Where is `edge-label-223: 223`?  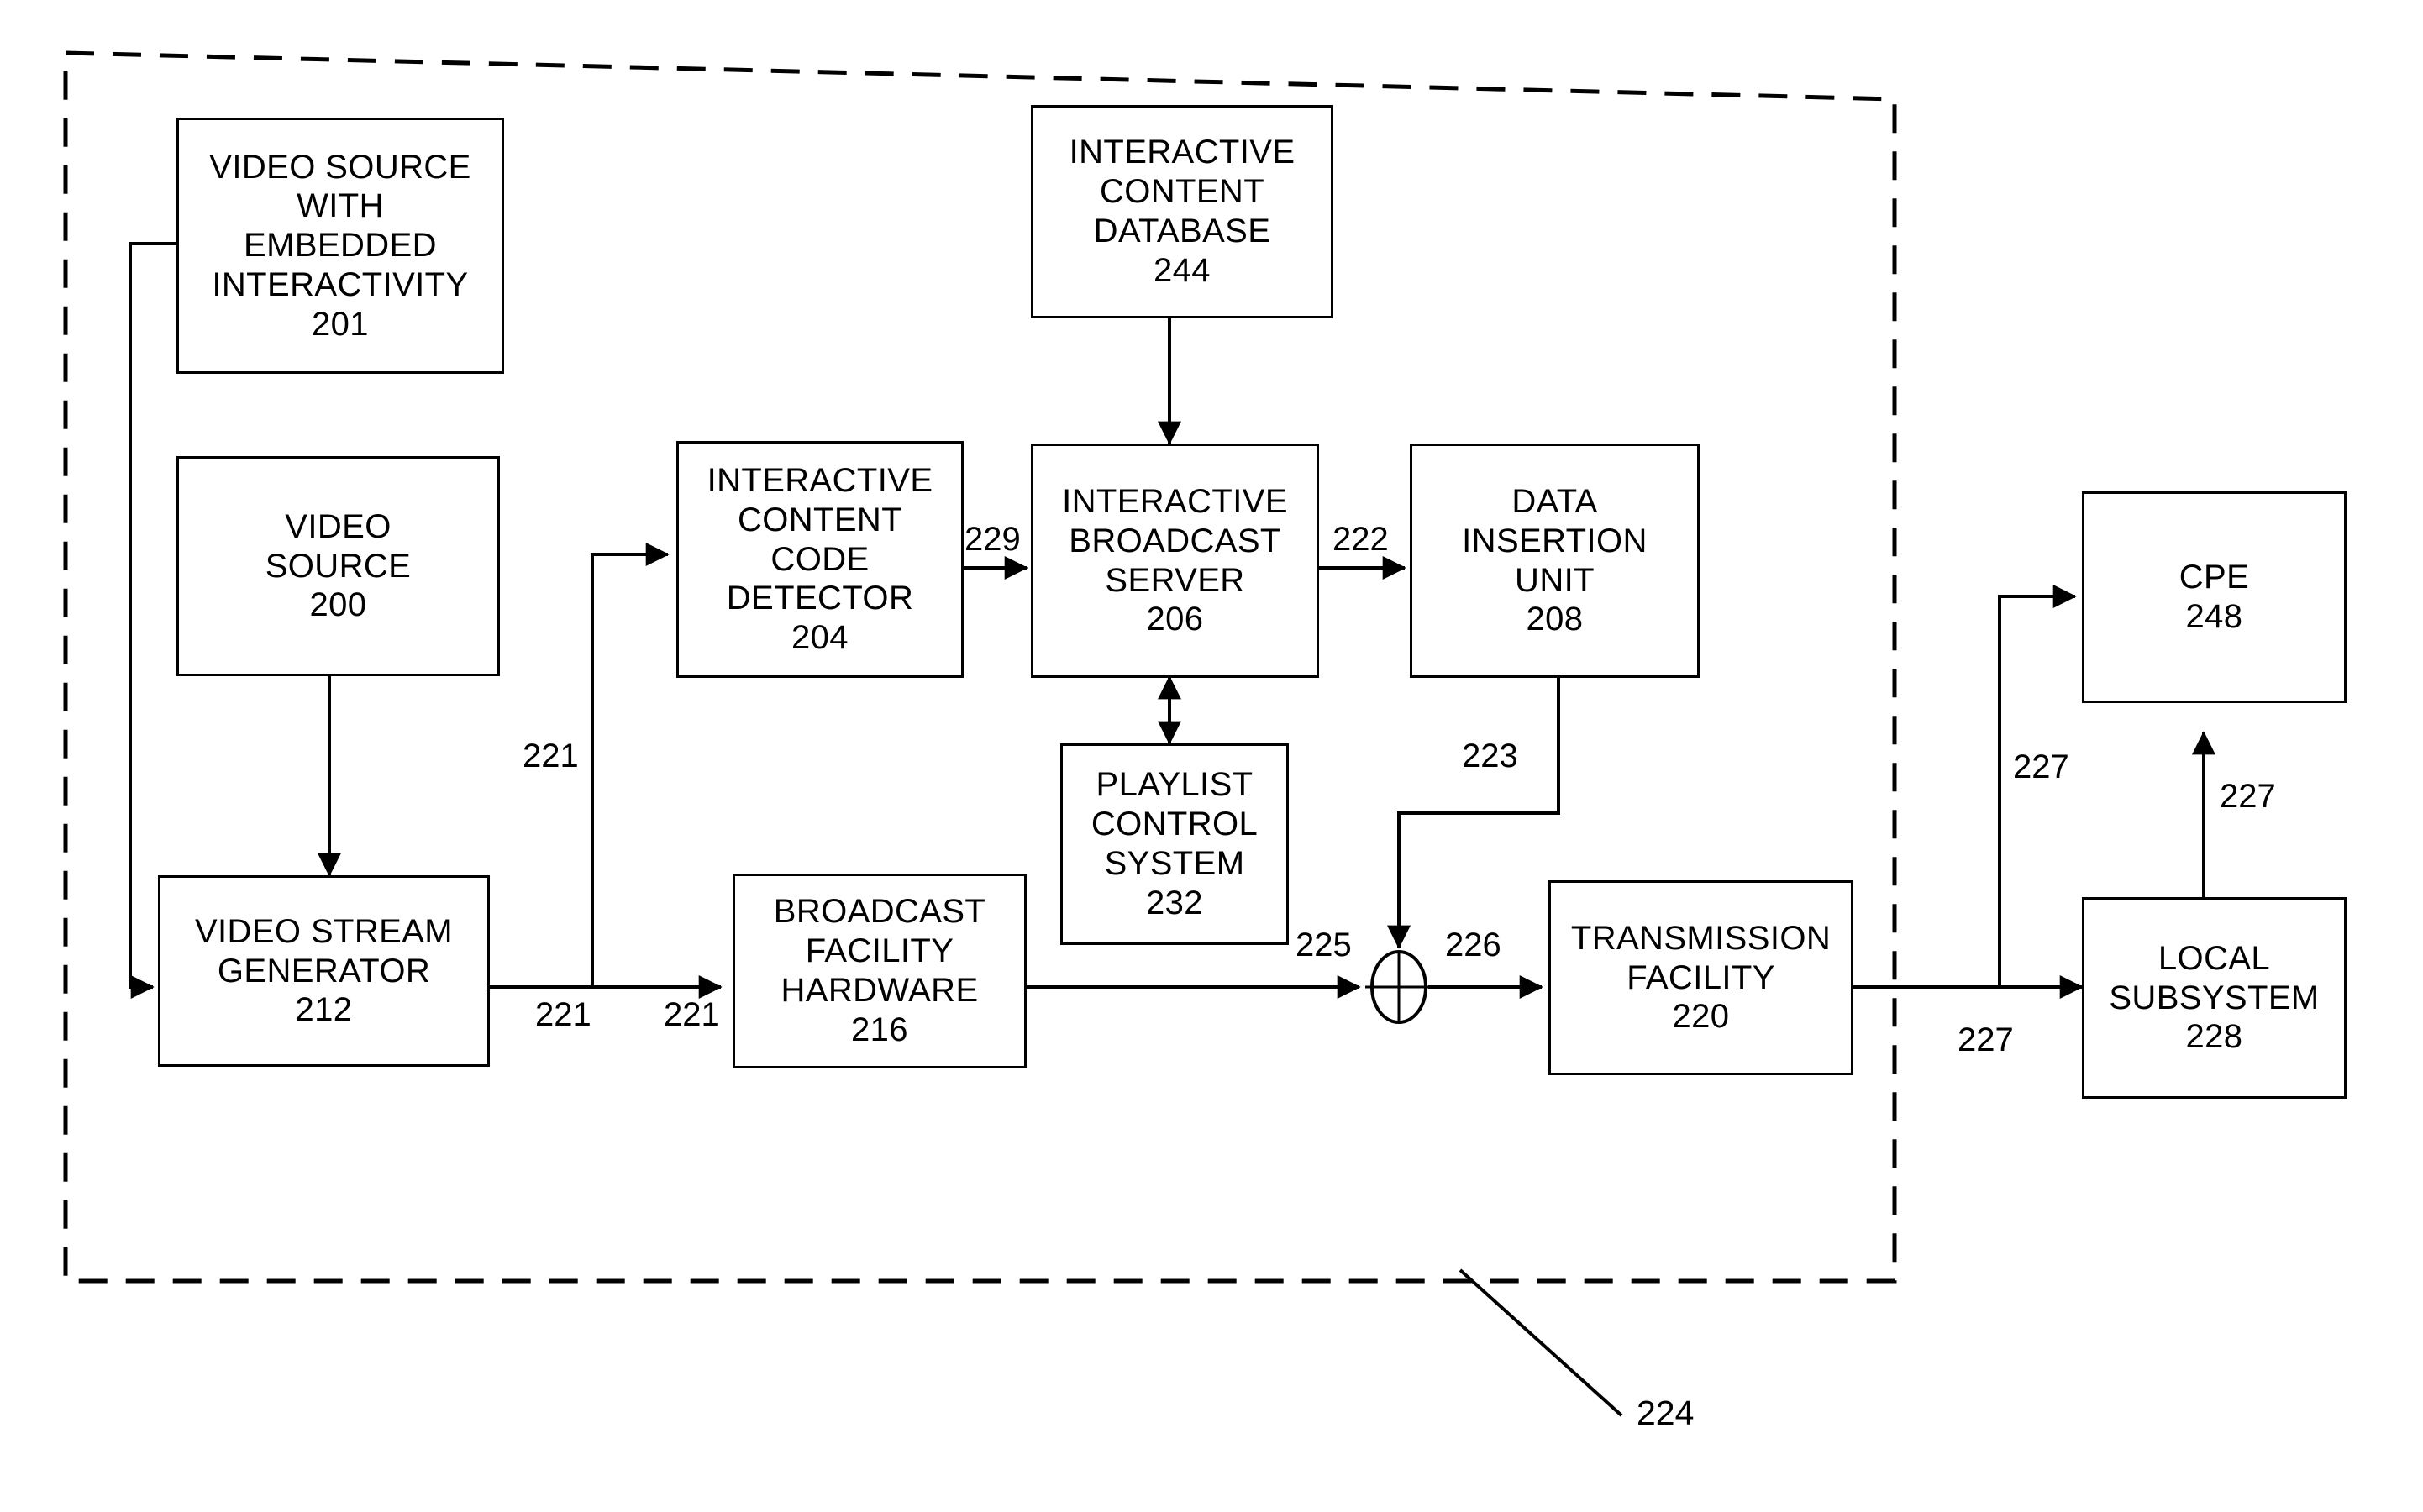 edge-label-223: 223 is located at coordinates (1490, 756).